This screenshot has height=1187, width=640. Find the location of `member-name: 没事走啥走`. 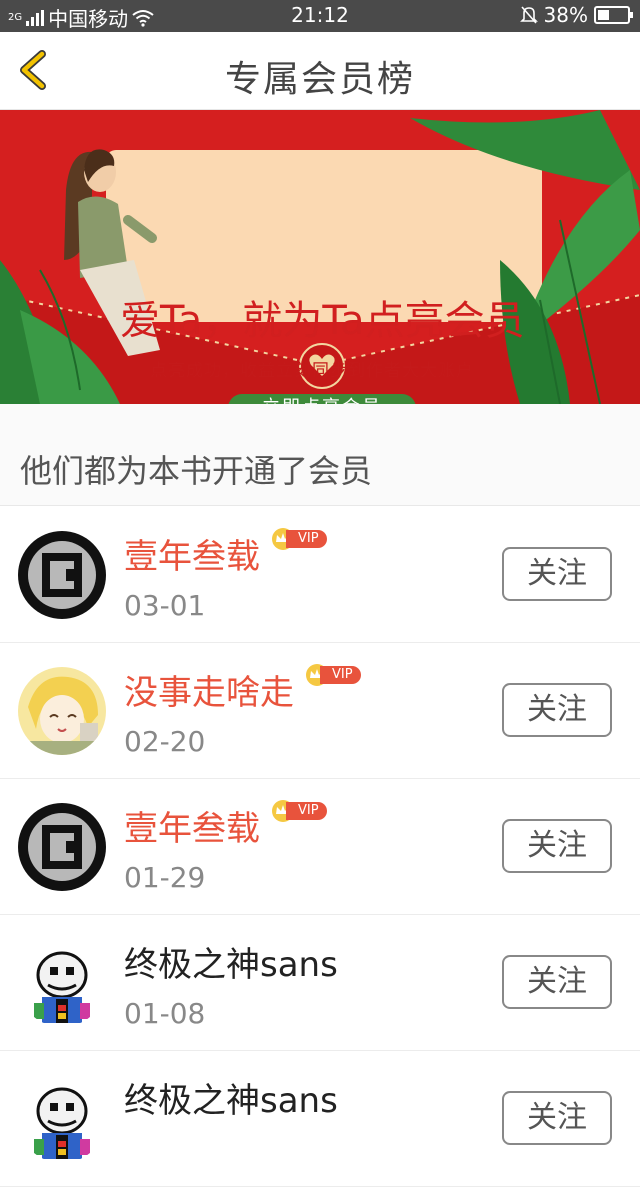

member-name: 没事走啥走 is located at coordinates (209, 689).